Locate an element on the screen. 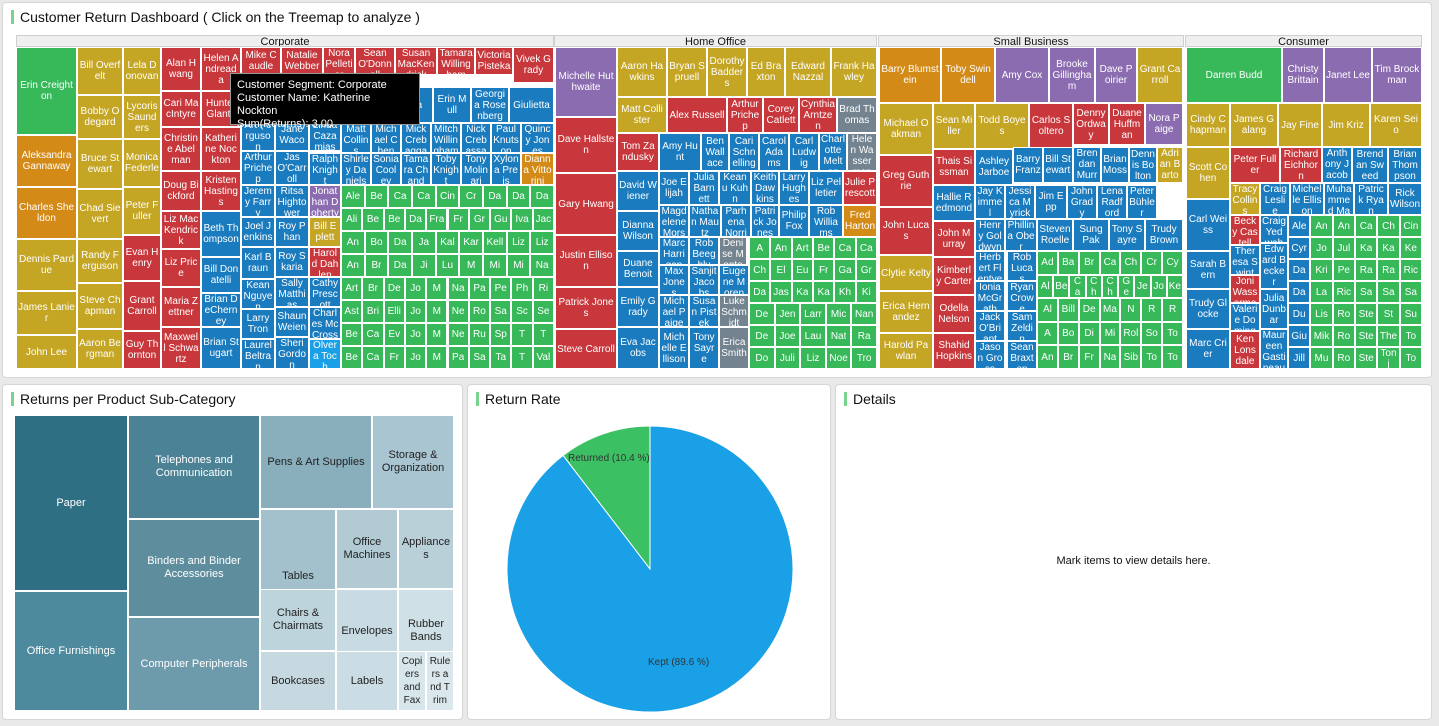 Image resolution: width=1439 pixels, height=726 pixels. small-customer-cell: Kell is located at coordinates (495, 242).